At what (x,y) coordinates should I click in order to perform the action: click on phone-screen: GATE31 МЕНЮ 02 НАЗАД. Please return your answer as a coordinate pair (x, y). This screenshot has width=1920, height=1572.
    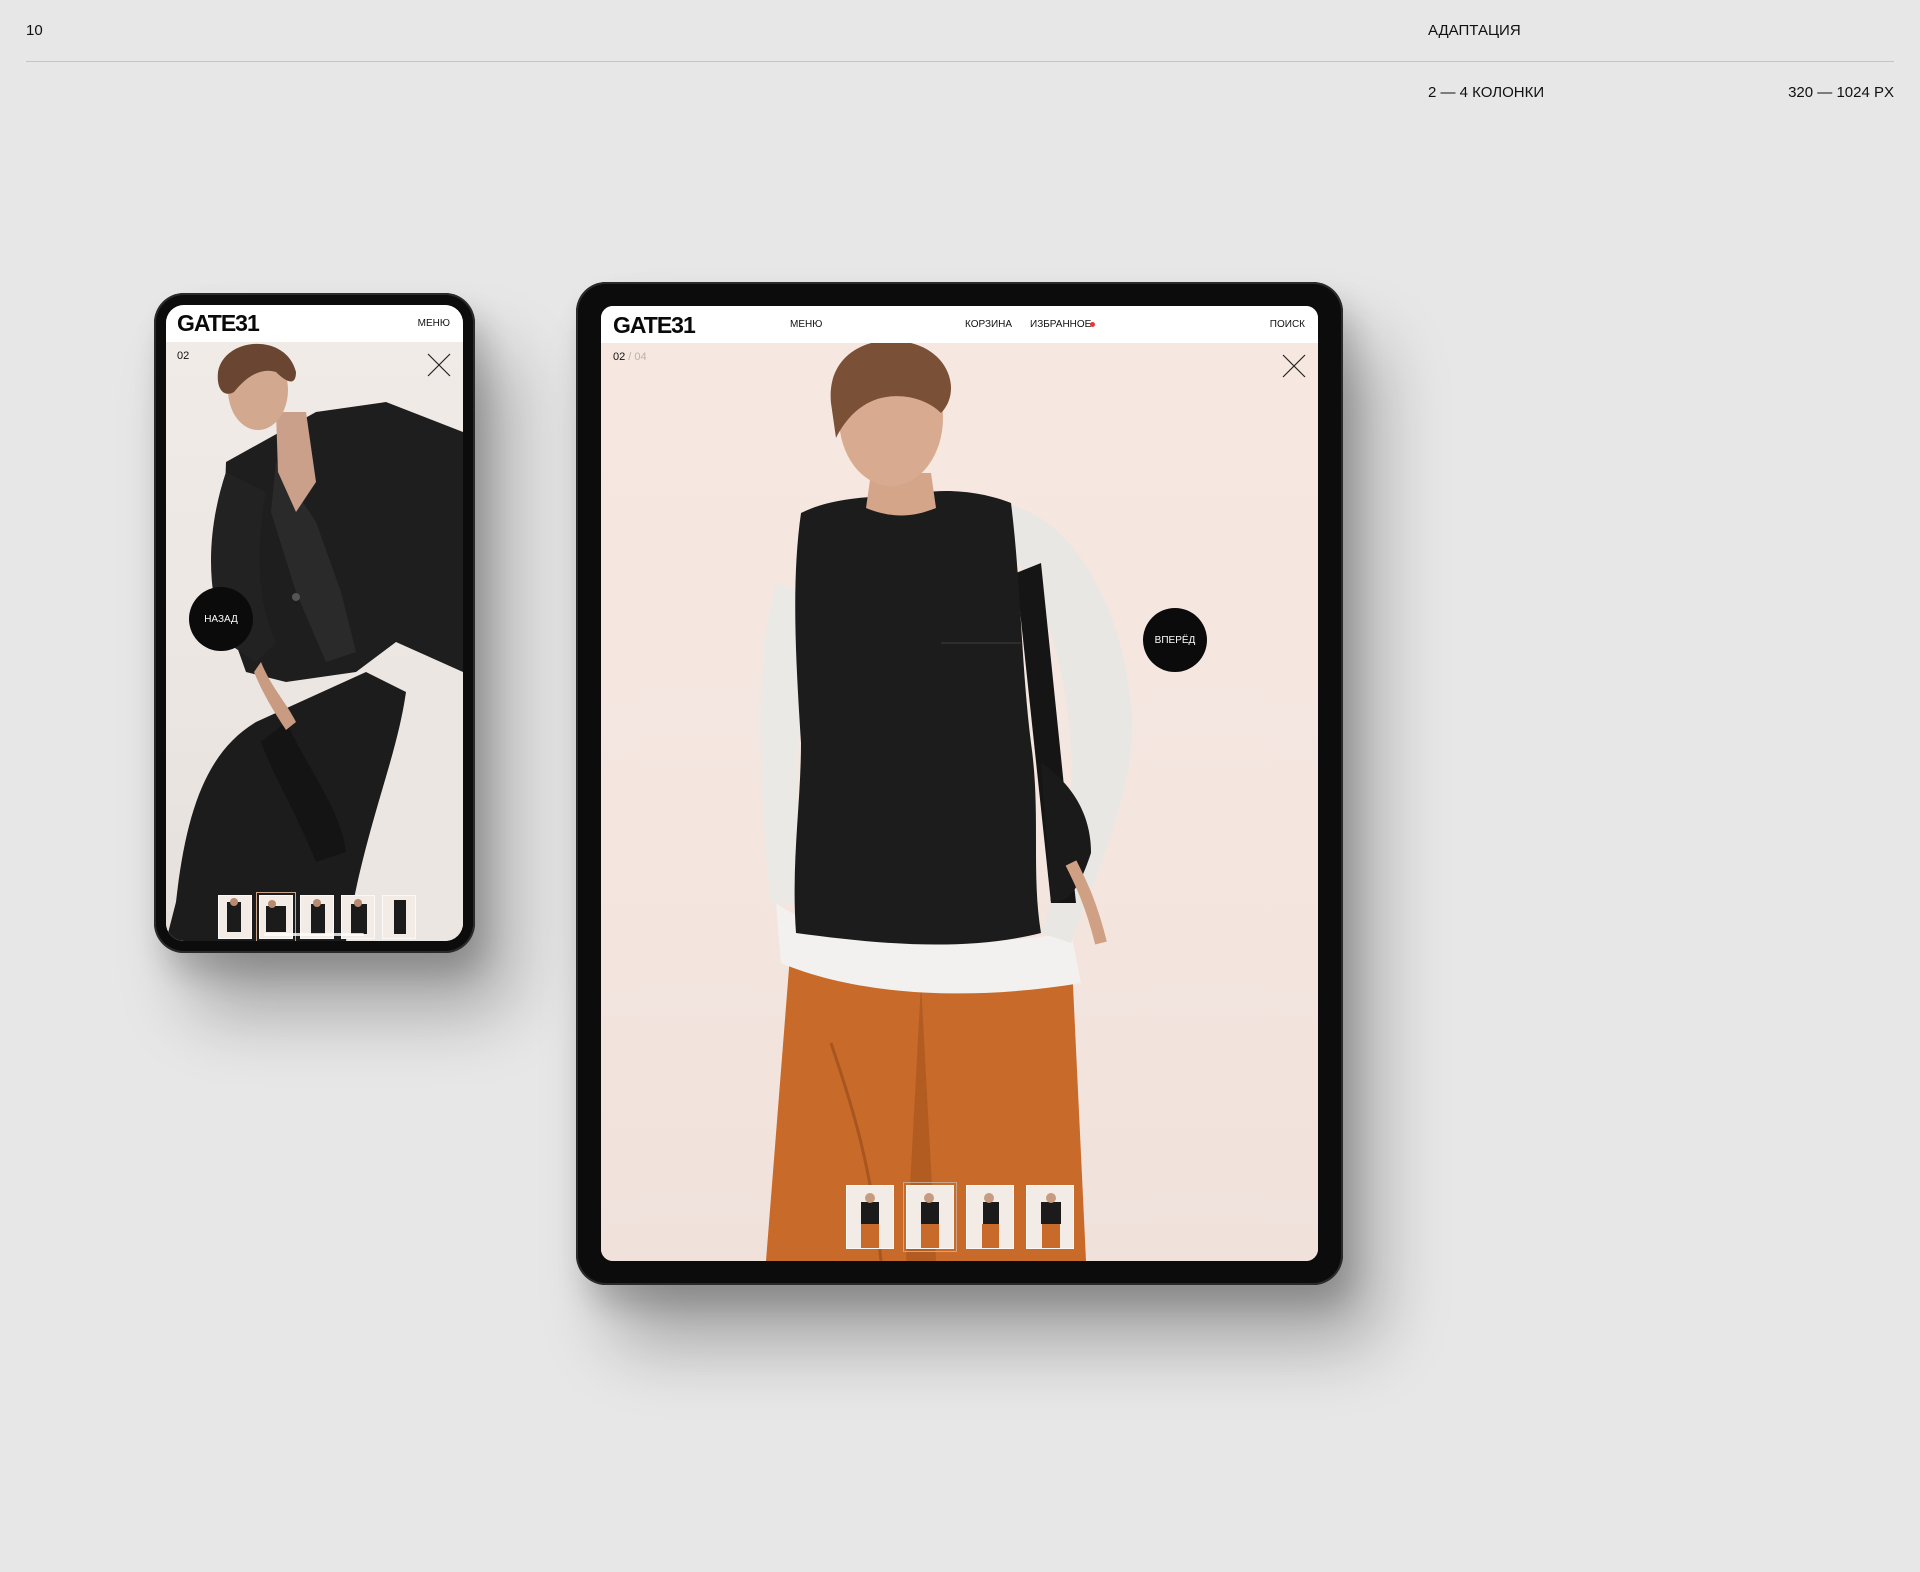
    Looking at the image, I should click on (314, 623).